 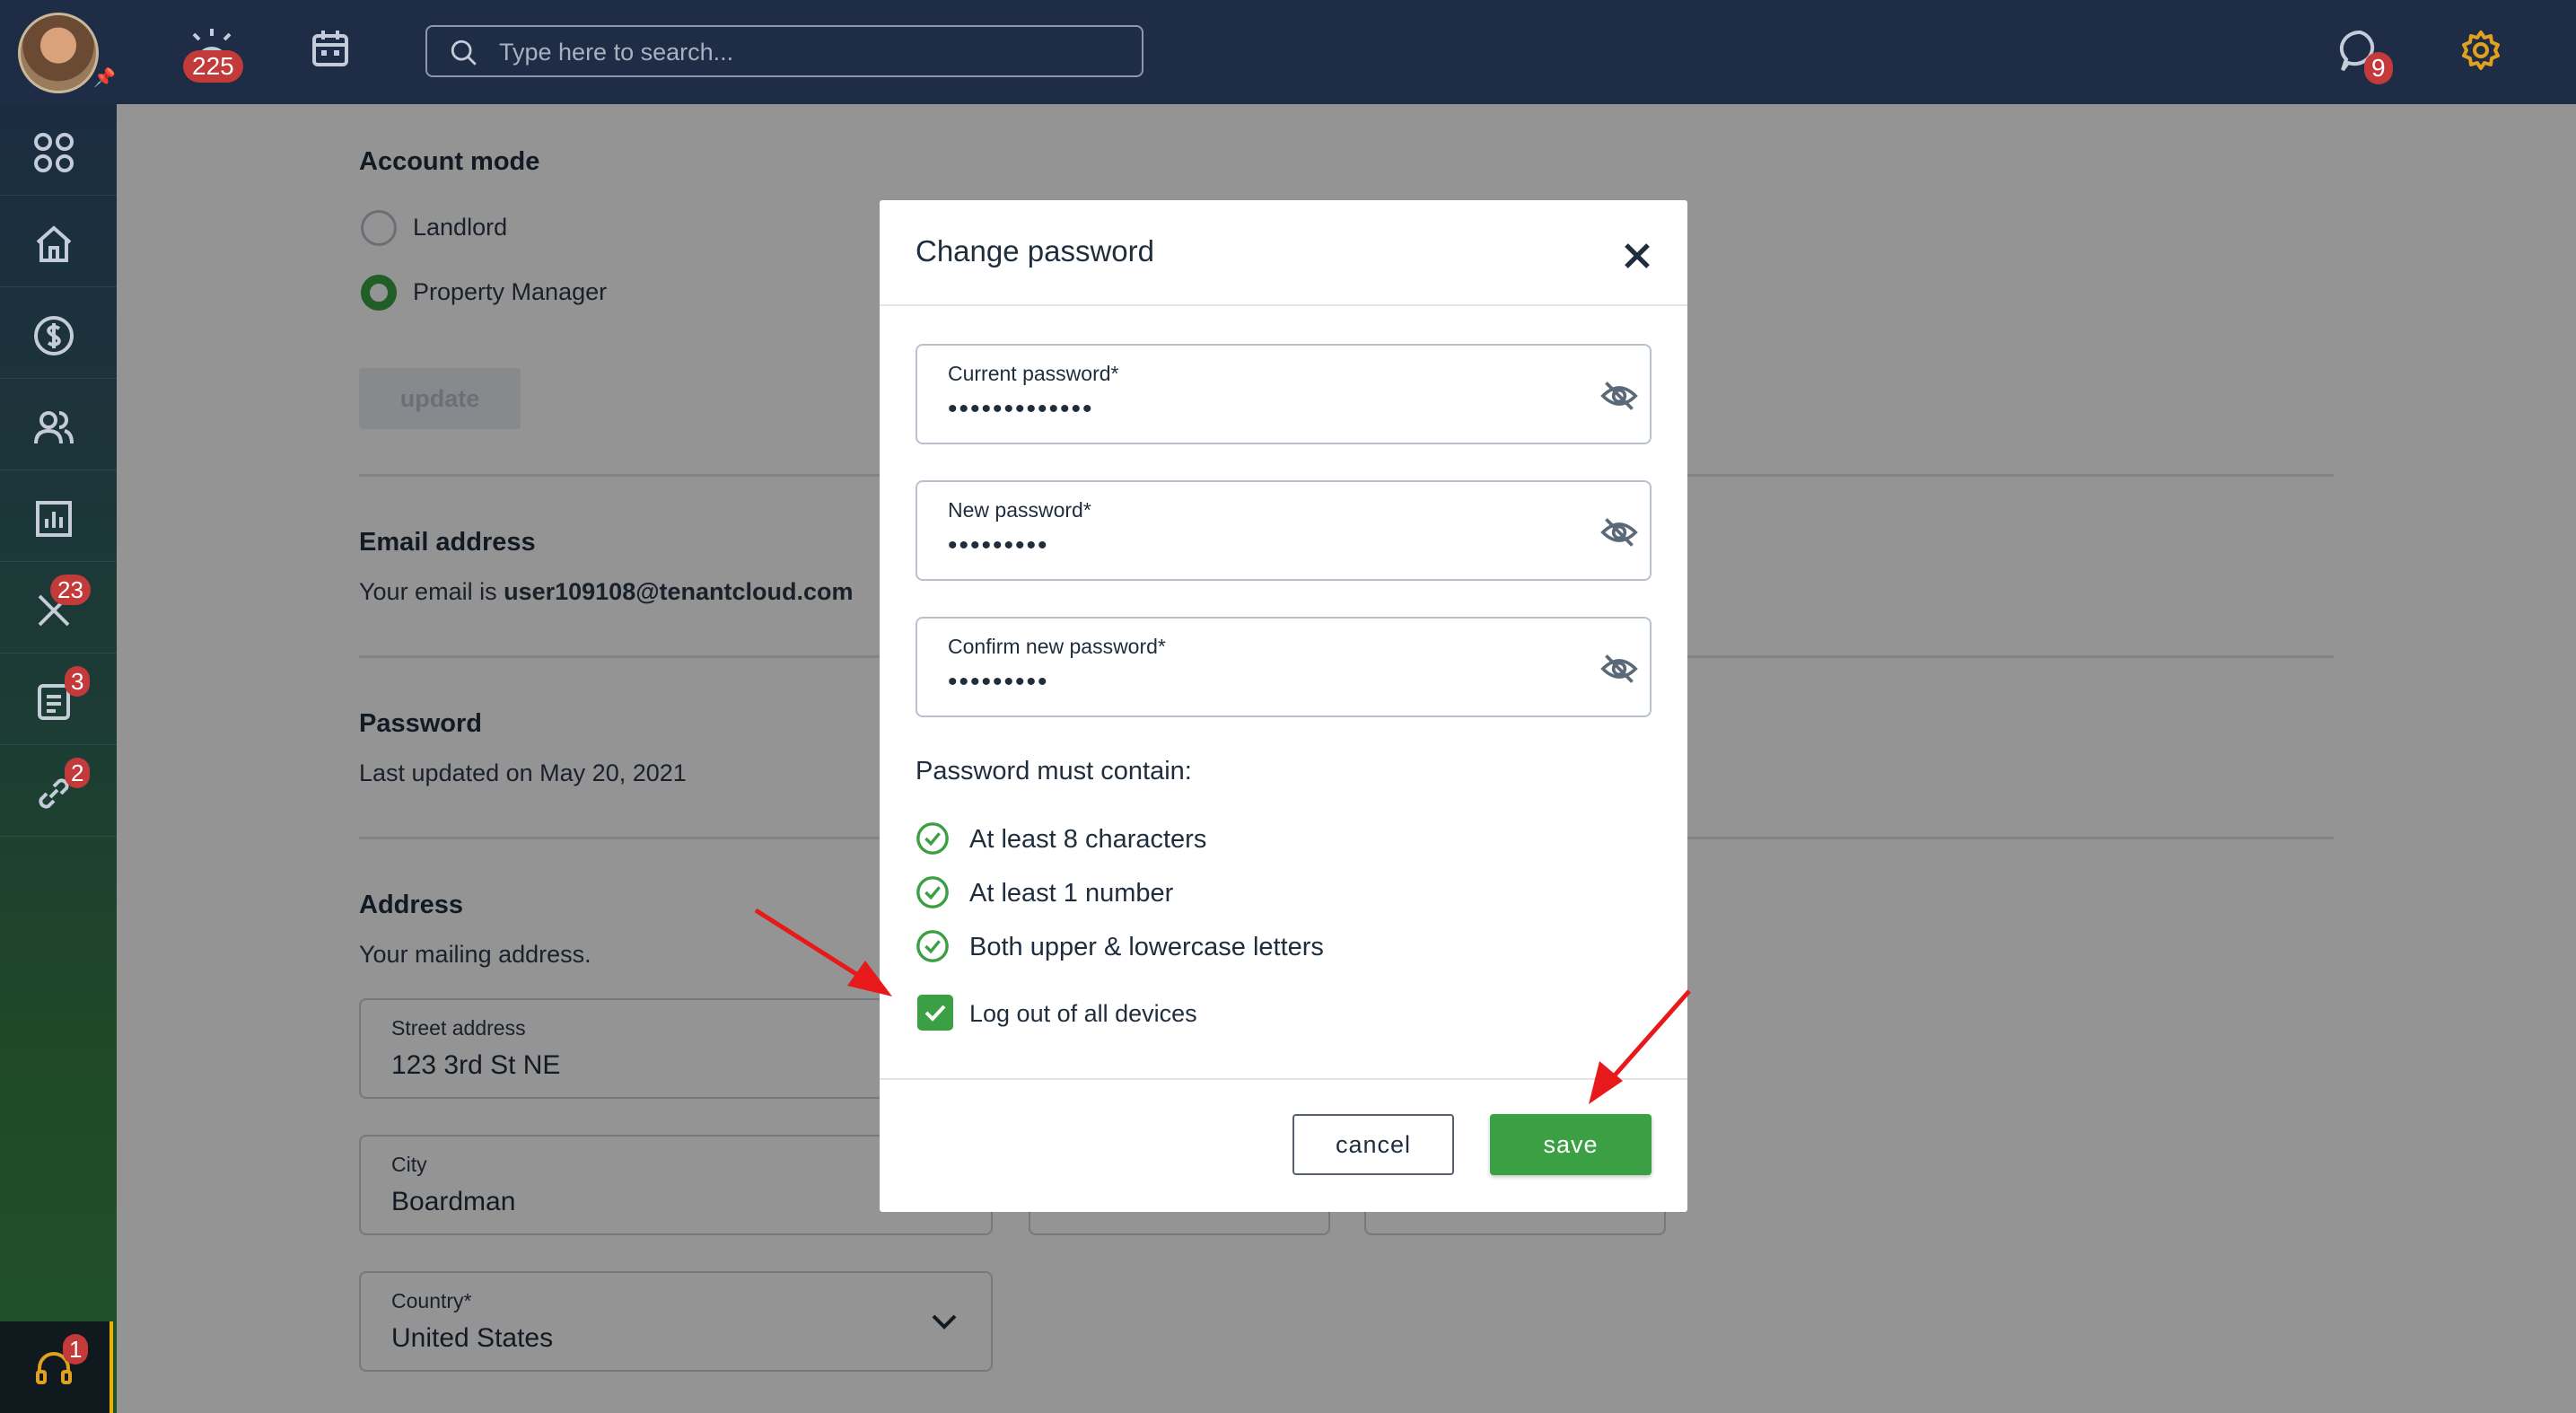 I want to click on logout-all-devices-checkbox, so click(x=935, y=1013).